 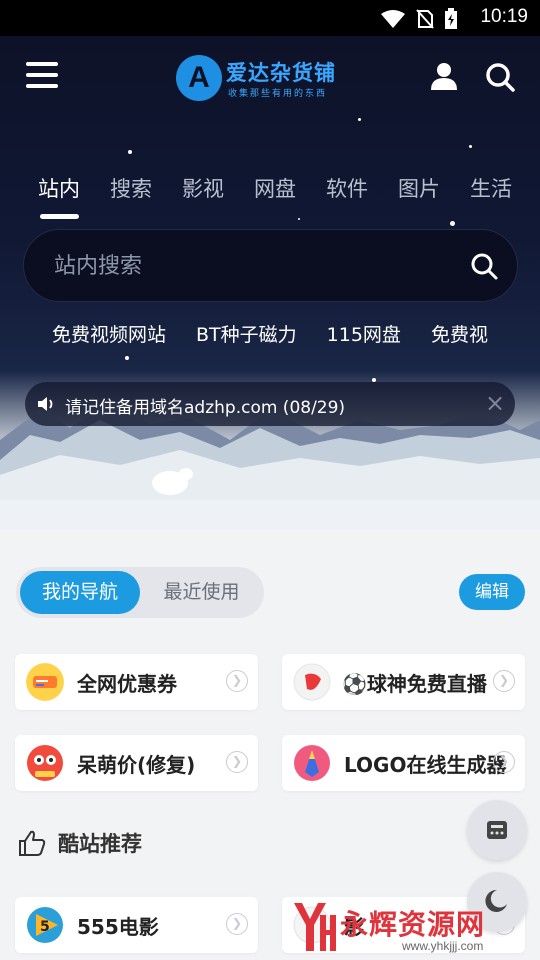 I want to click on tab-video: 影视, so click(x=203, y=188).